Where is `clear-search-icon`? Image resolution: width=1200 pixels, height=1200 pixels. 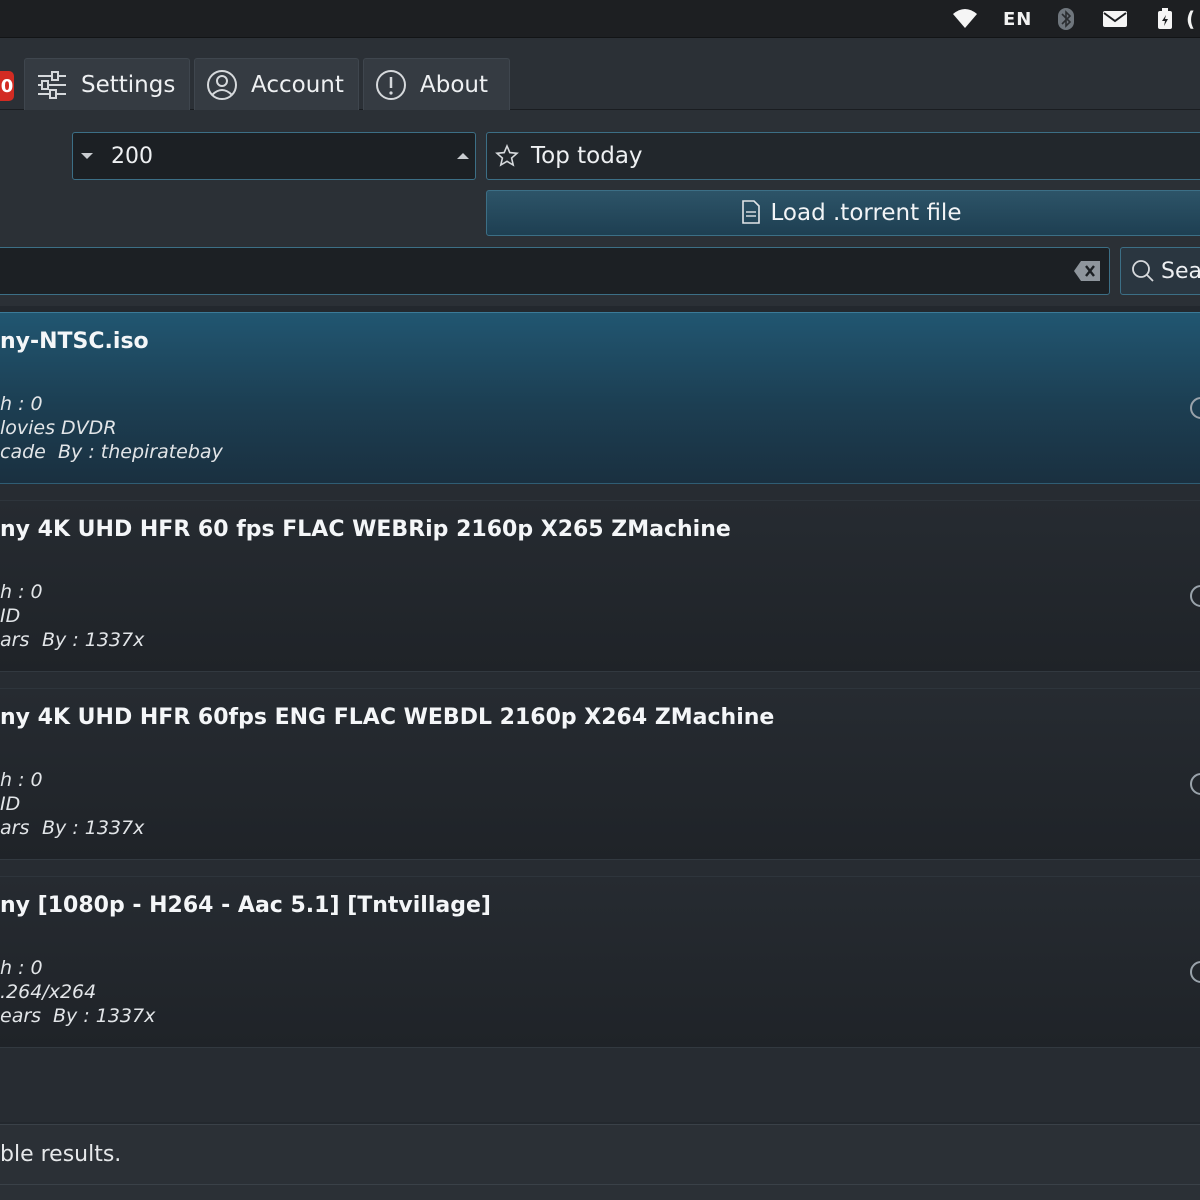 clear-search-icon is located at coordinates (1087, 271).